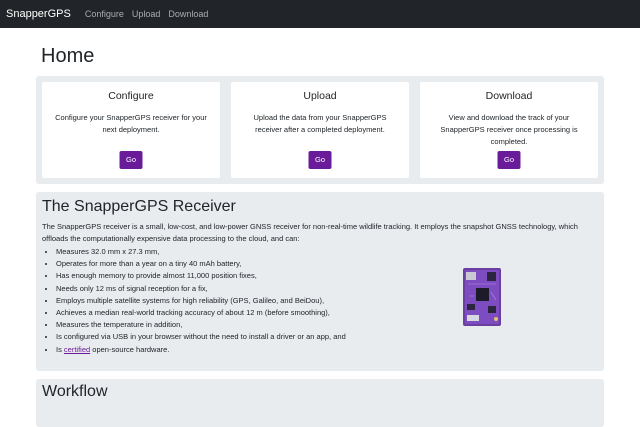 This screenshot has width=640, height=427. What do you see at coordinates (509, 96) in the screenshot?
I see `card-title: Download` at bounding box center [509, 96].